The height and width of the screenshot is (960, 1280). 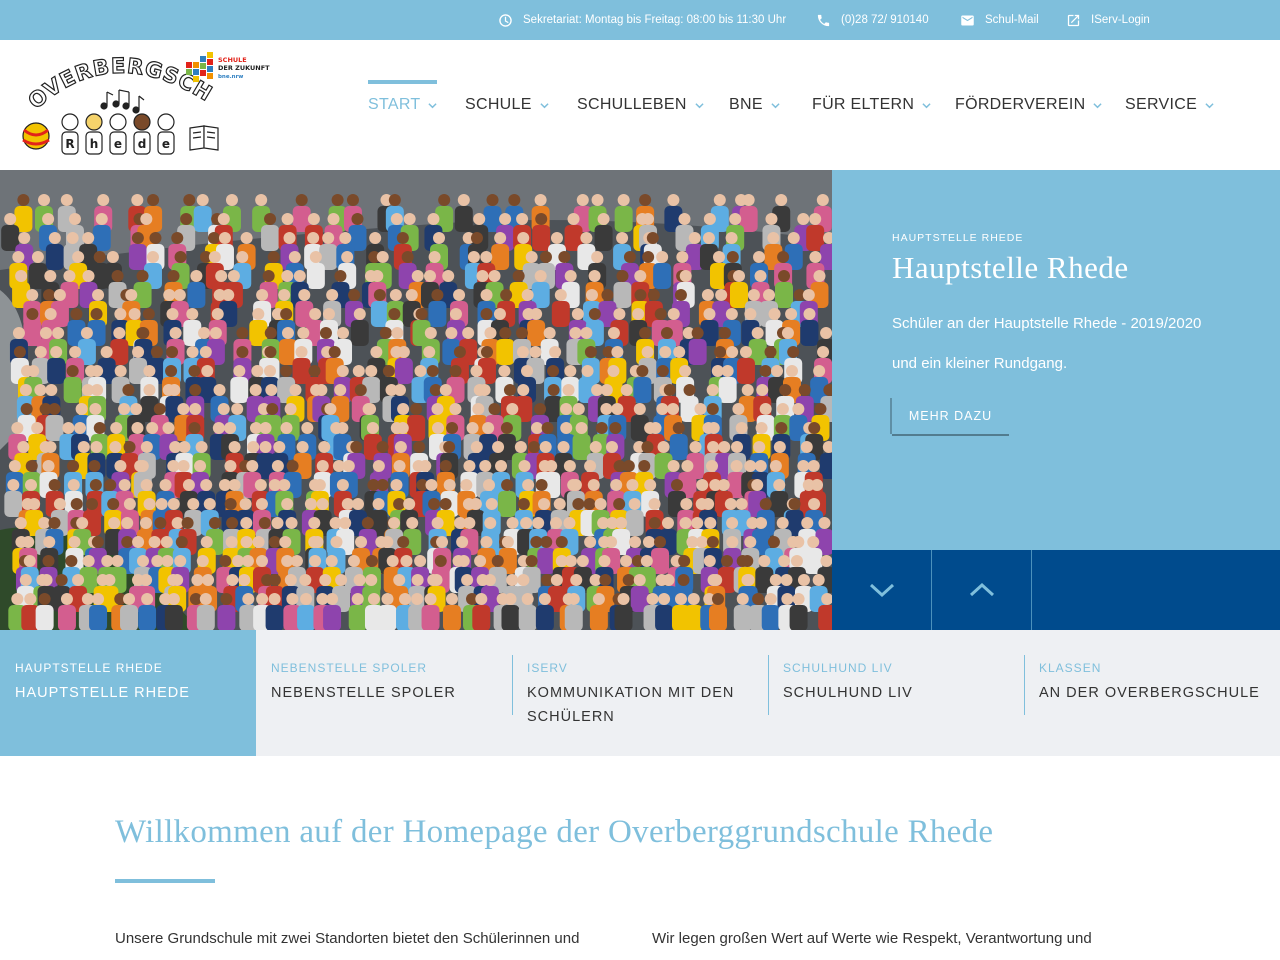 I want to click on tab-eyebrow: ISERV, so click(x=547, y=668).